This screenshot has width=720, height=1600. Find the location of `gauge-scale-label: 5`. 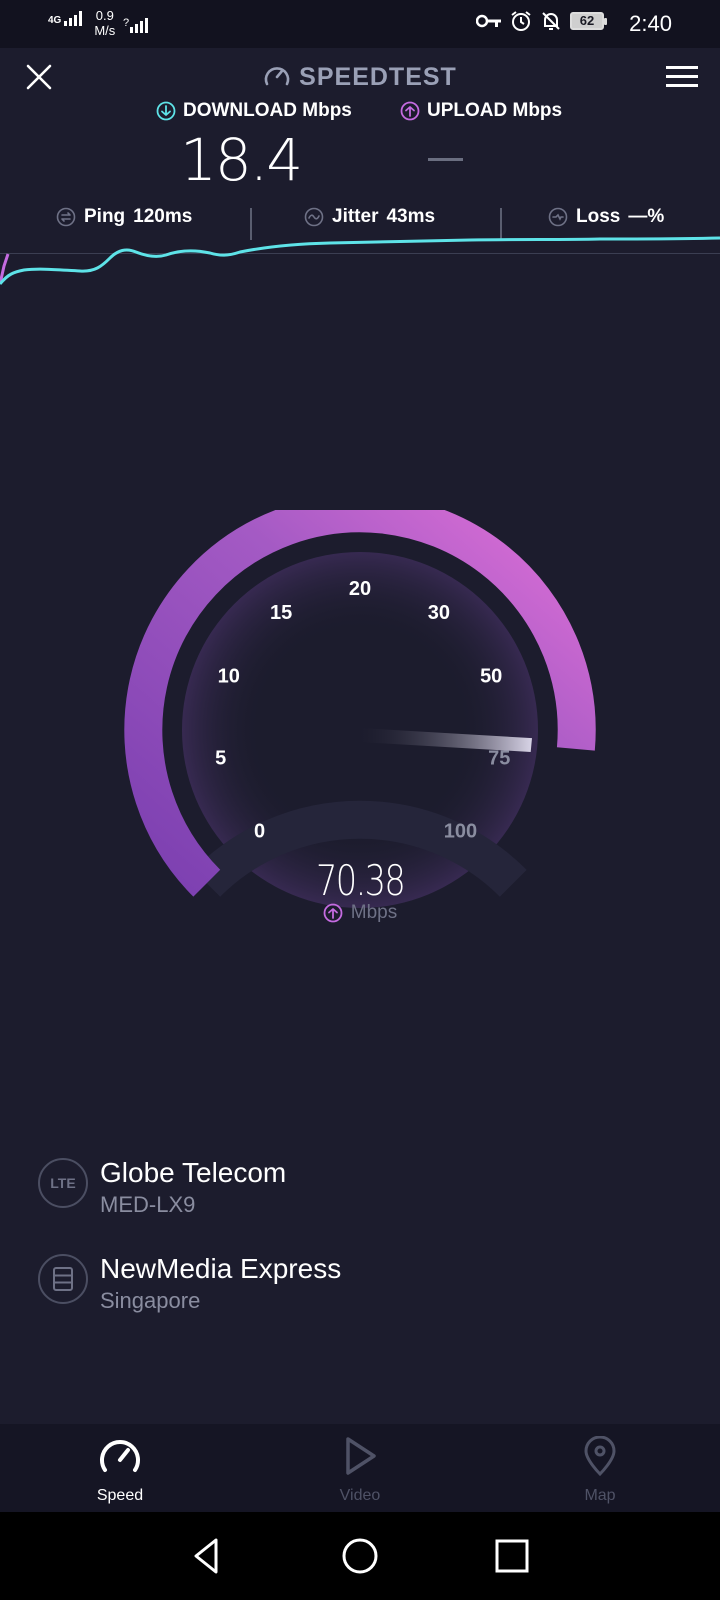

gauge-scale-label: 5 is located at coordinates (220, 759).